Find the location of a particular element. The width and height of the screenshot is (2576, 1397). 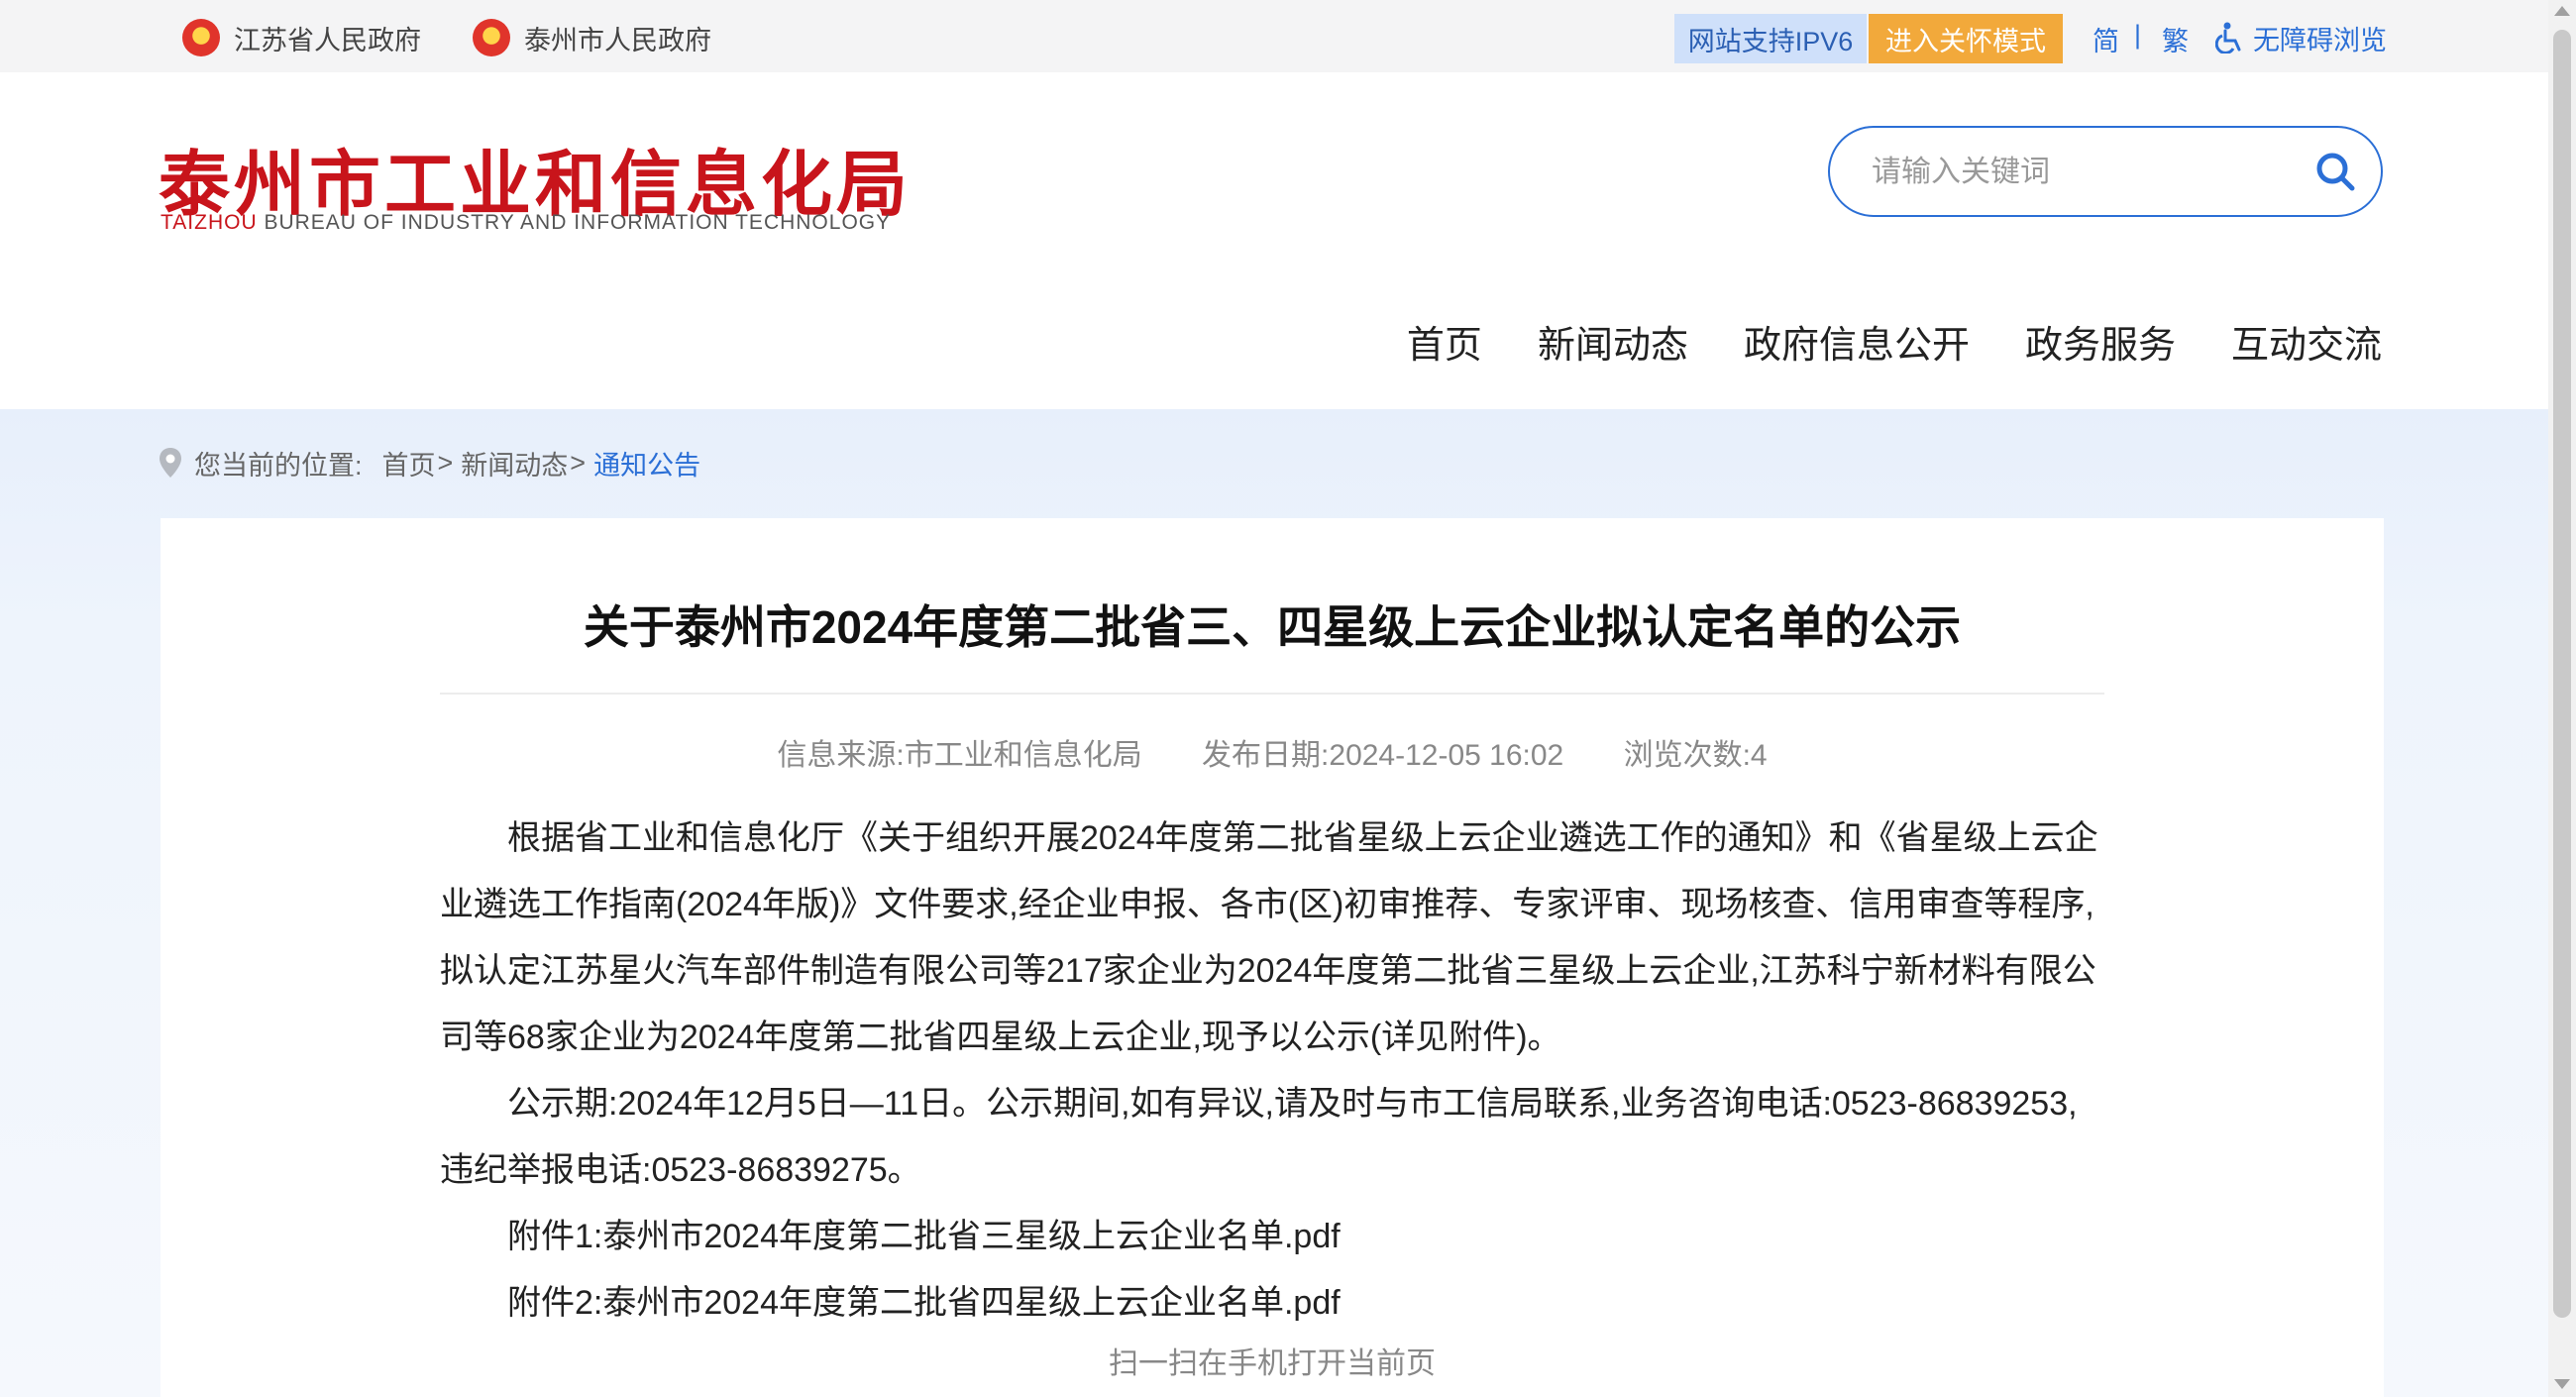

traditional-chinese-link: 繁 is located at coordinates (2175, 39).